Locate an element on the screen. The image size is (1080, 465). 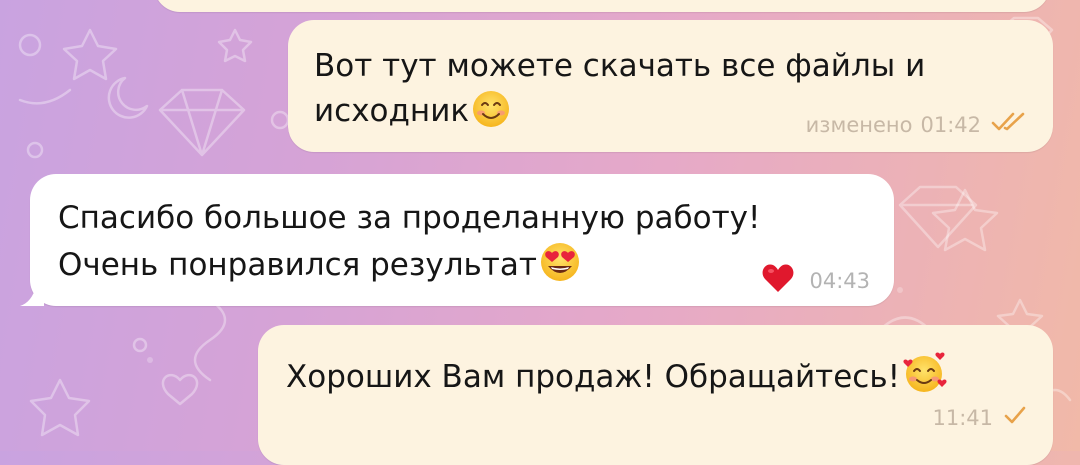
edited-label: изменено is located at coordinates (859, 124).